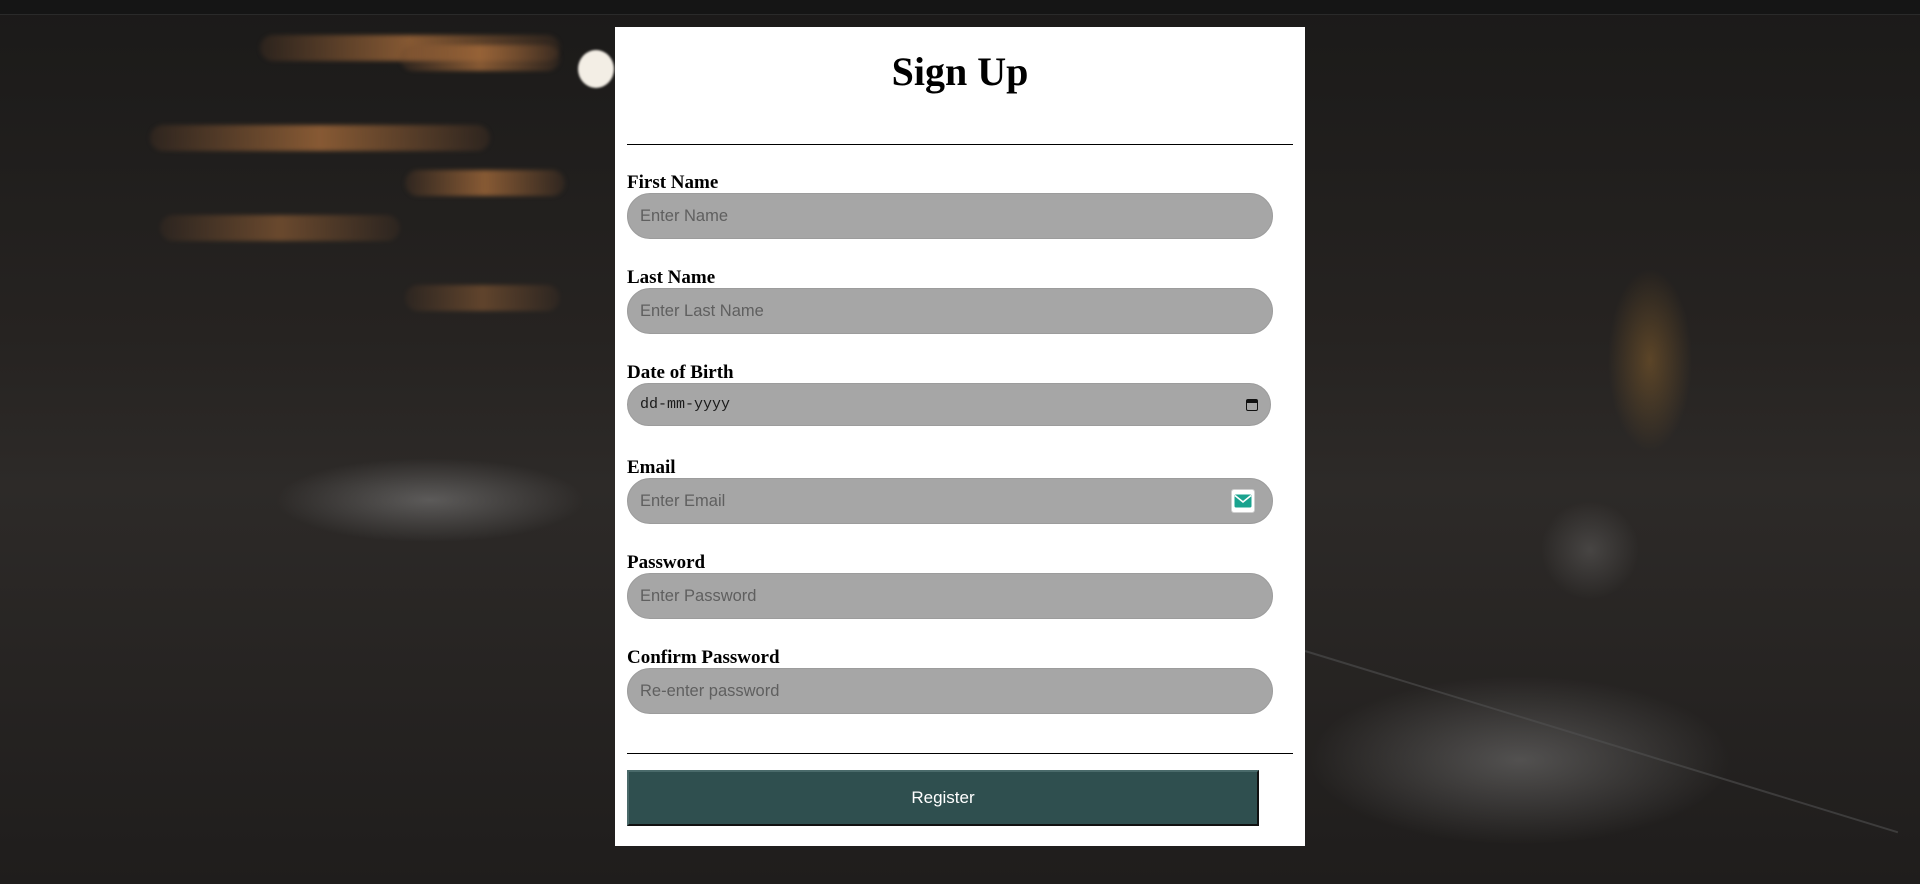  I want to click on background-floor-line, so click(1601, 742).